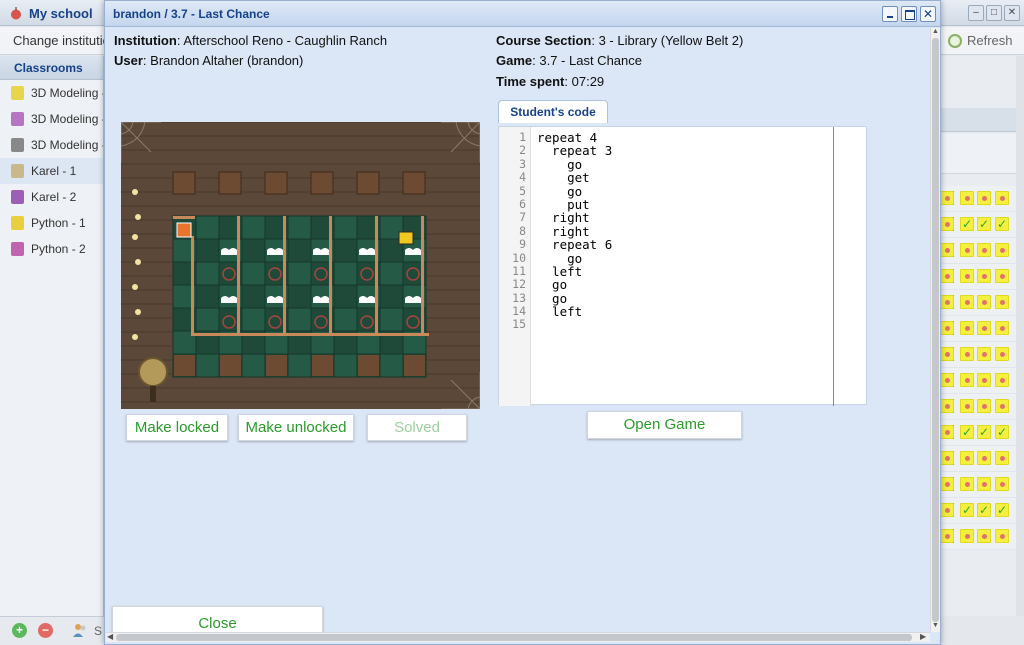 The width and height of the screenshot is (1024, 645). What do you see at coordinates (553, 111) in the screenshot?
I see `tab-students-code: Student's code` at bounding box center [553, 111].